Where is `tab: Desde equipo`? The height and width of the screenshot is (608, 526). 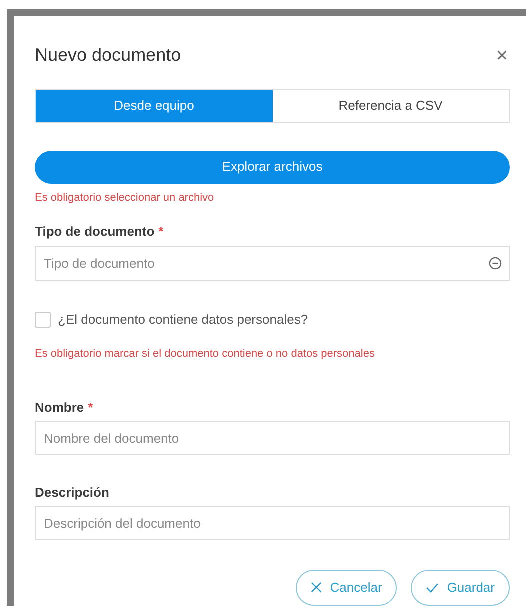
tab: Desde equipo is located at coordinates (154, 106).